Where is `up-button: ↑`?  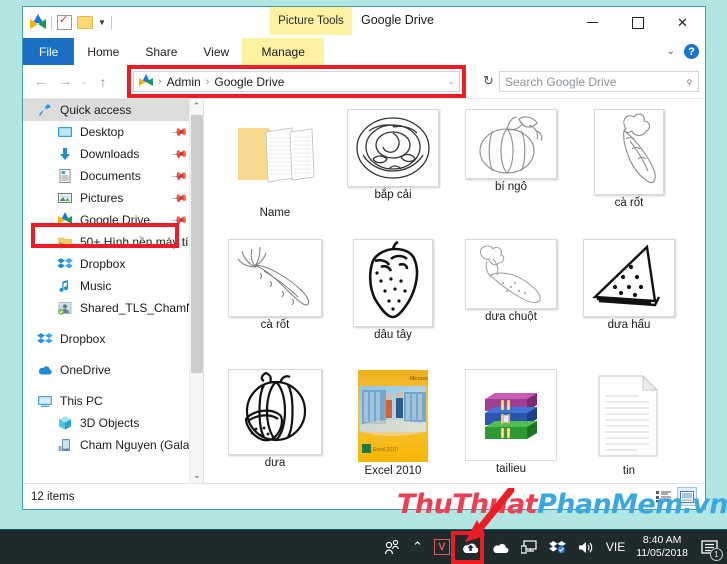 up-button: ↑ is located at coordinates (103, 82).